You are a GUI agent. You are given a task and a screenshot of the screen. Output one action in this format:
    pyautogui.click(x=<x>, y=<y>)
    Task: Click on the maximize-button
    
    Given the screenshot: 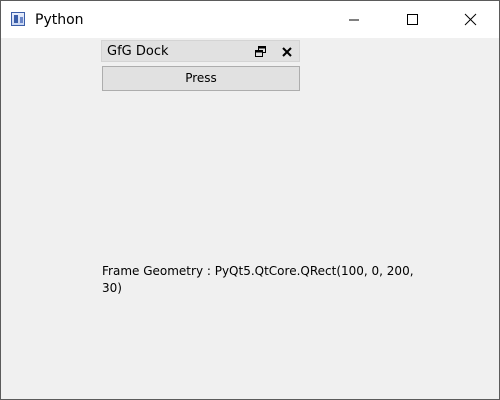 What is the action you would take?
    pyautogui.click(x=412, y=19)
    